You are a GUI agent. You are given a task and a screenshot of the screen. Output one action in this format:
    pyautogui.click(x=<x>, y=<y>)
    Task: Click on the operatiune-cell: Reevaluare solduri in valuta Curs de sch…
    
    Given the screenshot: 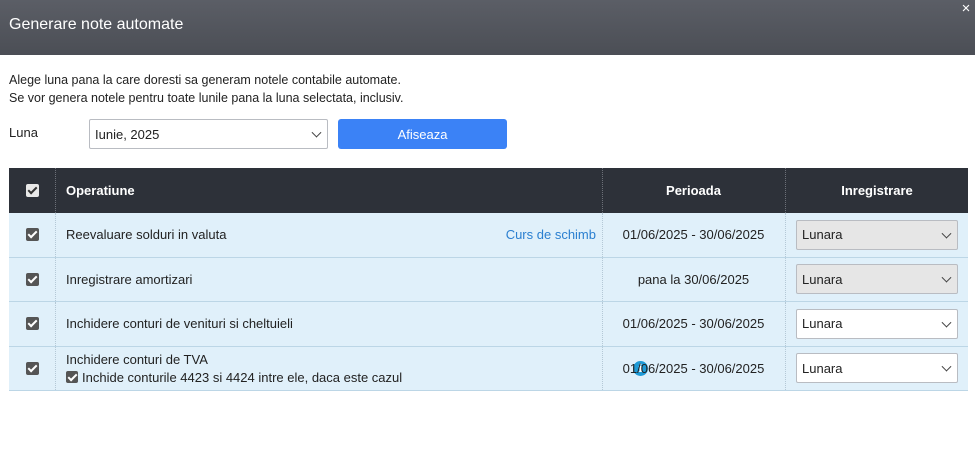 What is the action you would take?
    pyautogui.click(x=336, y=235)
    